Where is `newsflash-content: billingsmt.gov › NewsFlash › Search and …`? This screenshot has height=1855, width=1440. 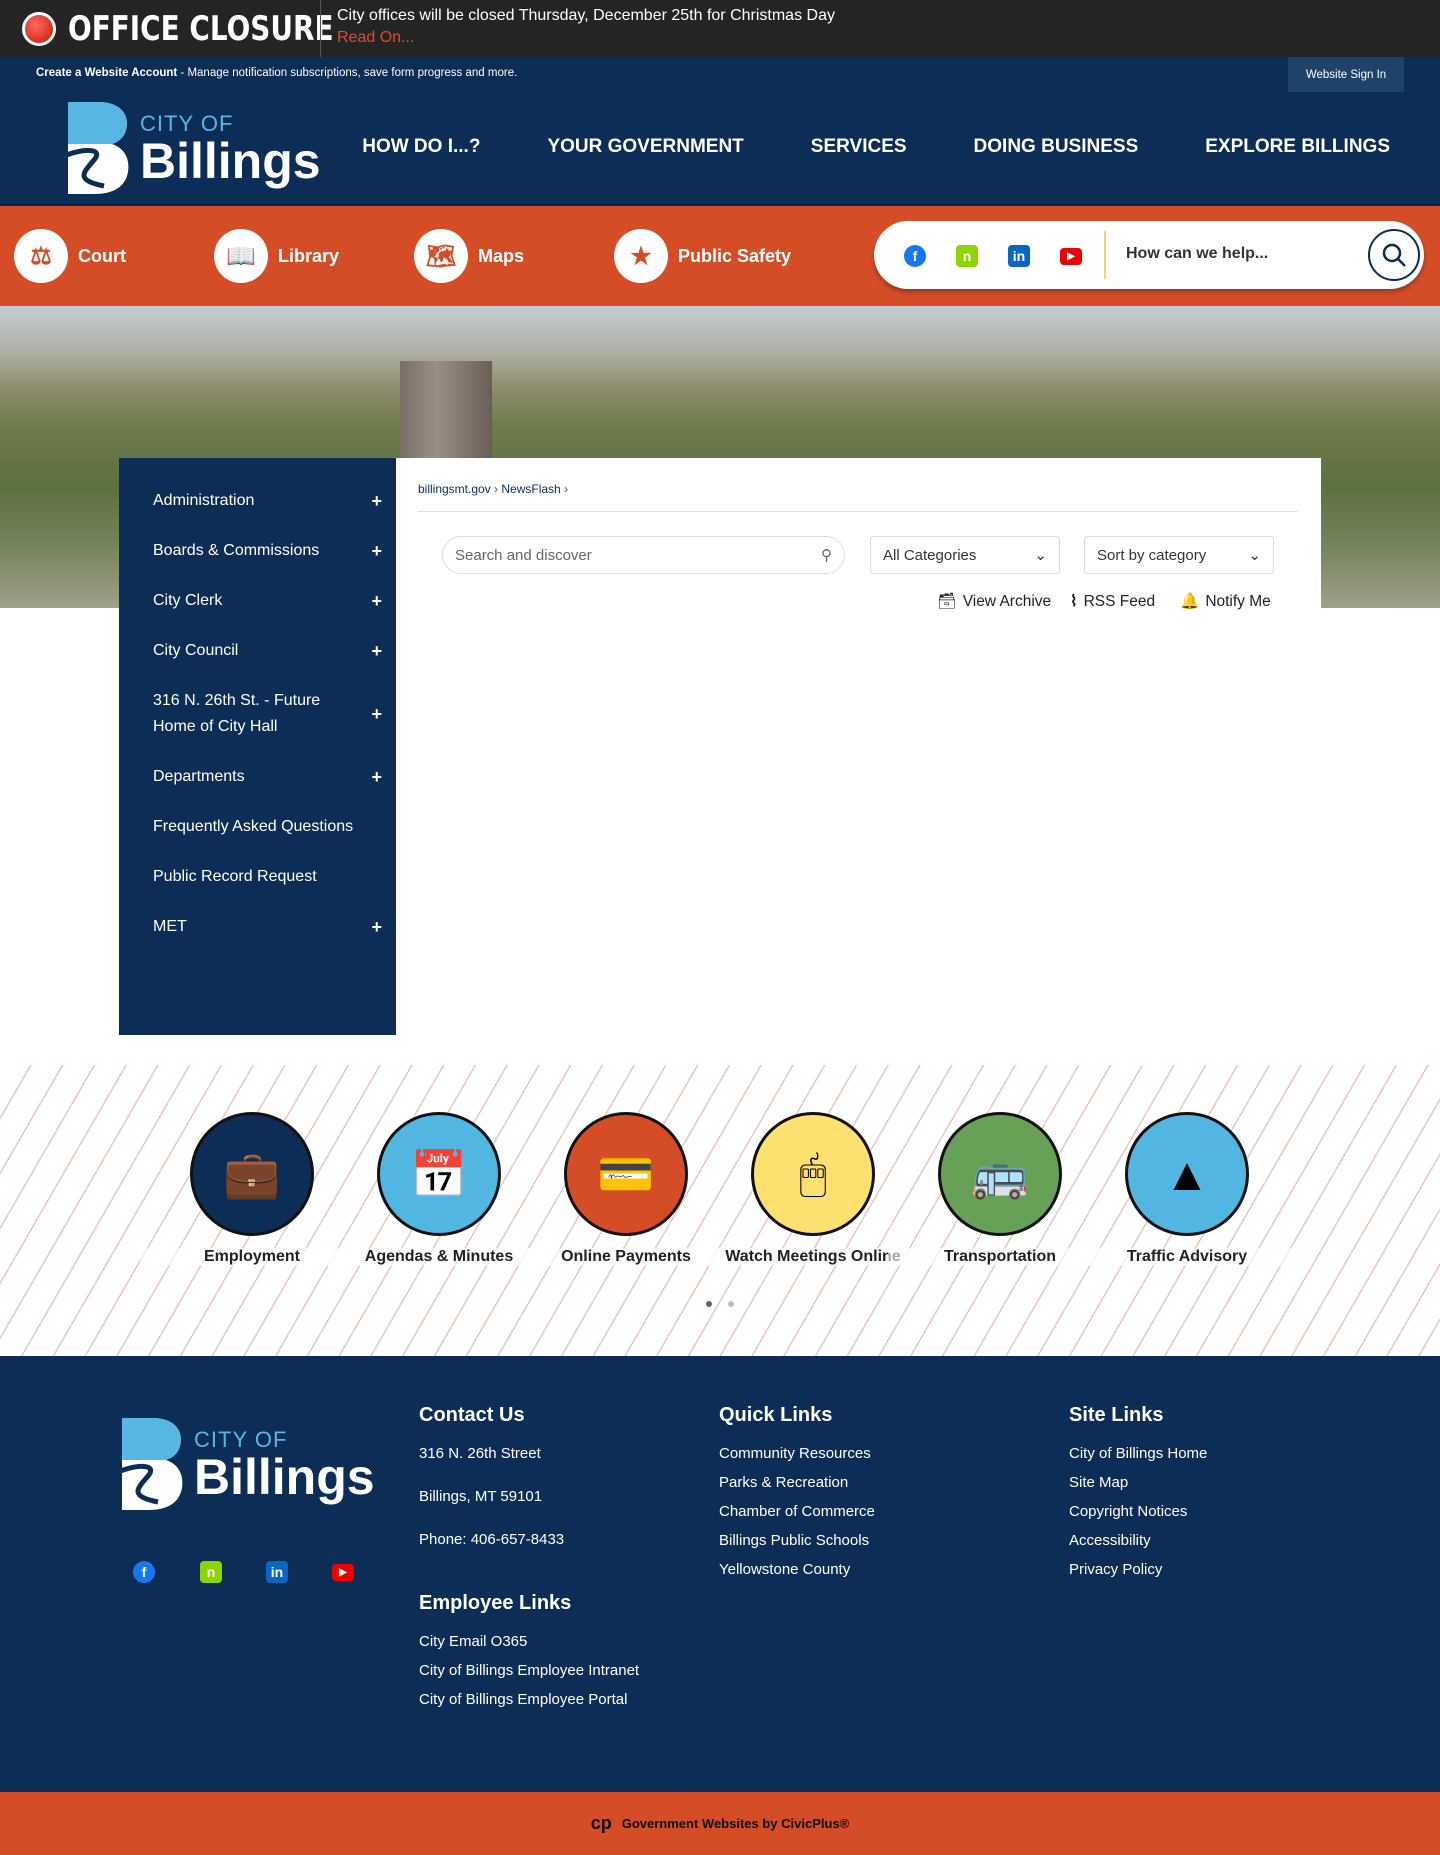
newsflash-content: billingsmt.gov › NewsFlash › Search and … is located at coordinates (858, 534).